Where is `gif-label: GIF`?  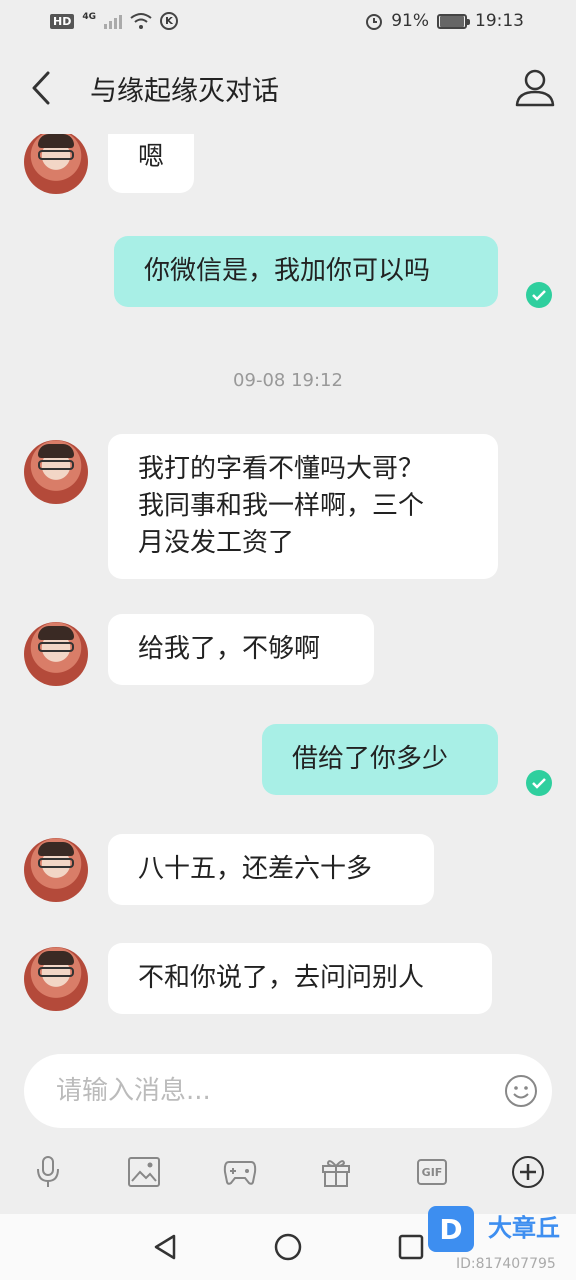
gif-label: GIF is located at coordinates (432, 1172).